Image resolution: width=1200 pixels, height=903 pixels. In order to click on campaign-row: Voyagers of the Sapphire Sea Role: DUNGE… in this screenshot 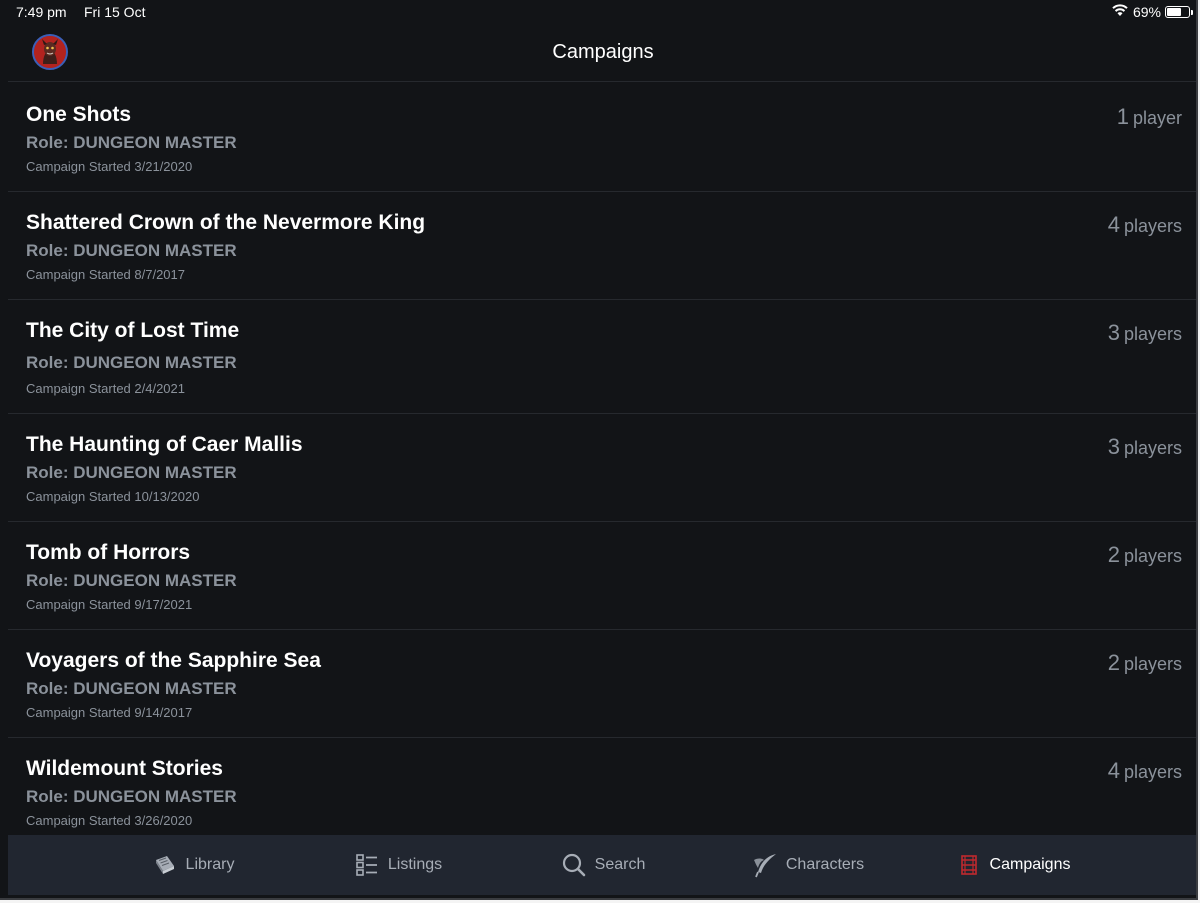, I will do `click(602, 684)`.